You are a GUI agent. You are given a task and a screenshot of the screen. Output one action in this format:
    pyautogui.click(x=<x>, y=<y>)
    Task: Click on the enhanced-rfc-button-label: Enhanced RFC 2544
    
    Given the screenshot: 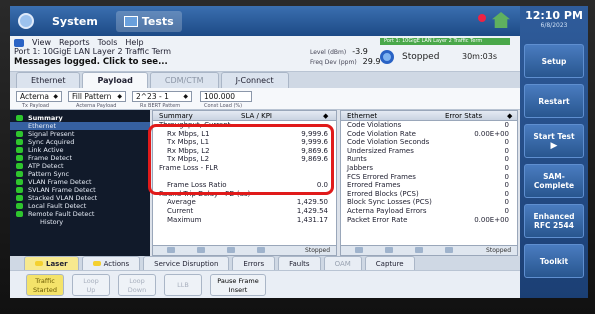 What is the action you would take?
    pyautogui.click(x=554, y=221)
    